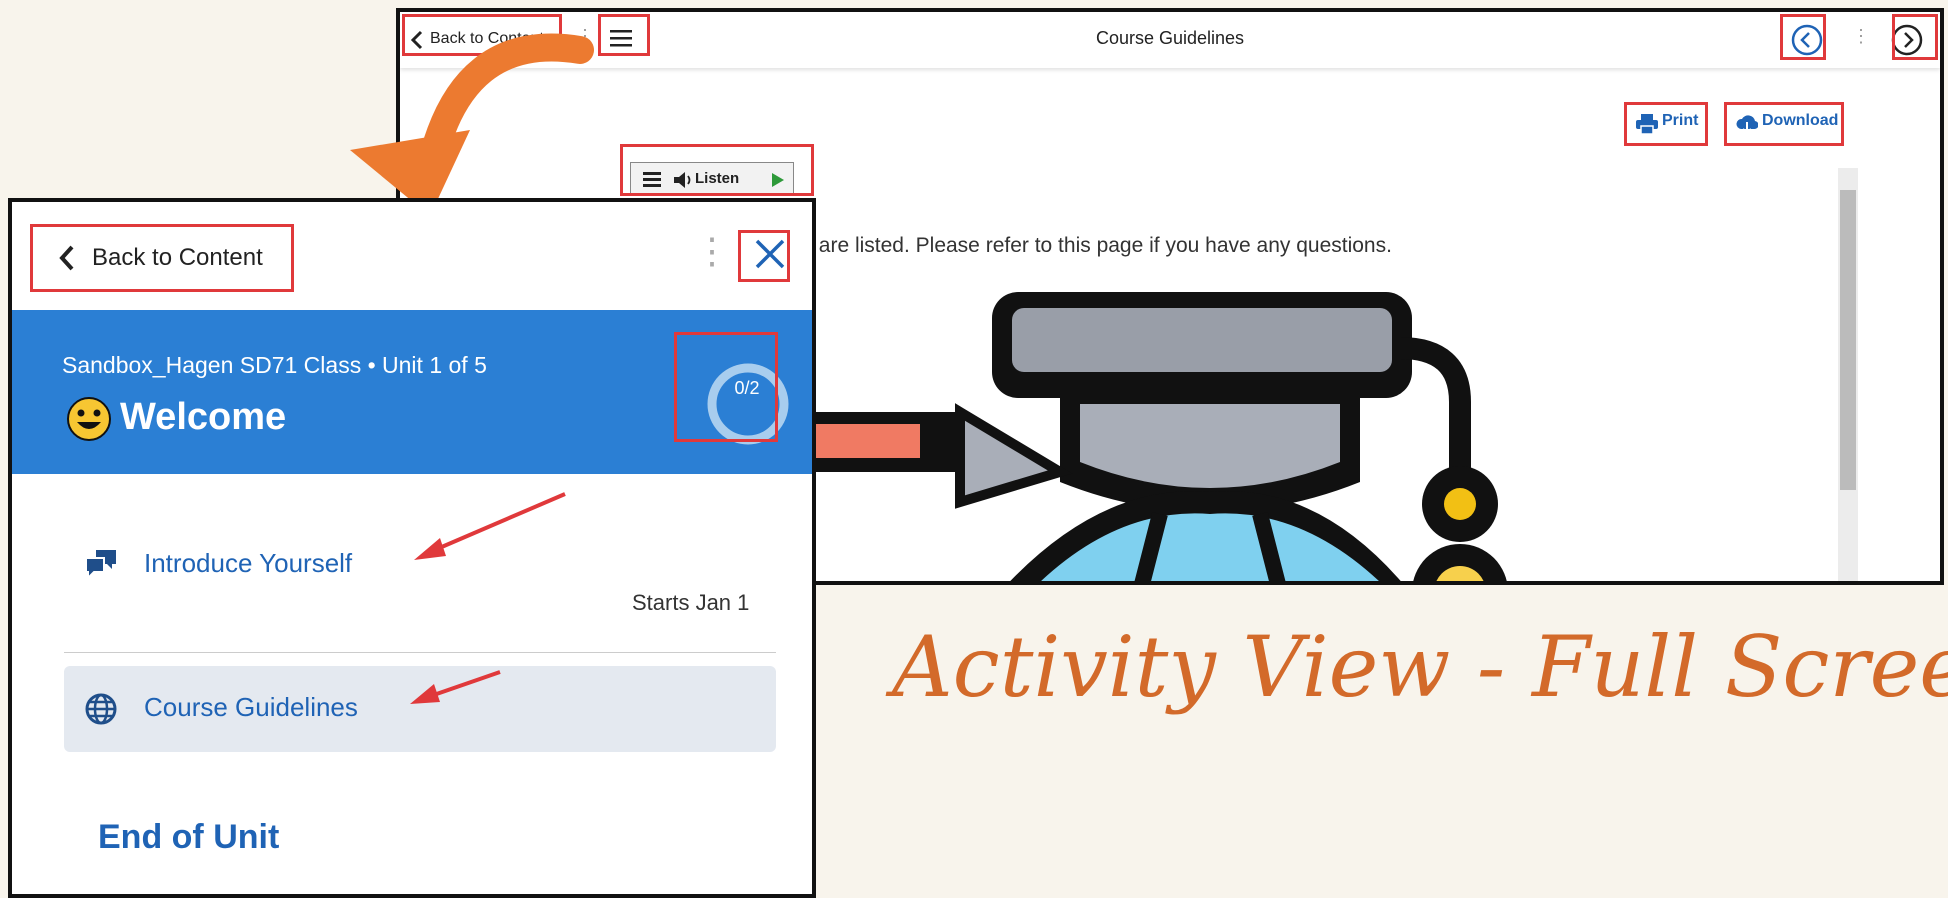  I want to click on scrollbar, so click(1848, 374).